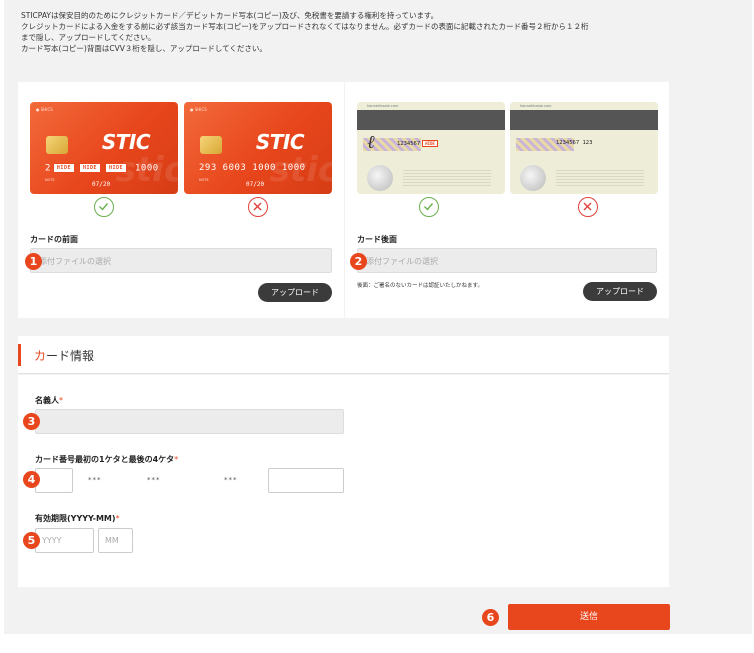 This screenshot has height=653, width=754. What do you see at coordinates (70, 356) in the screenshot?
I see `title-rest: ード情報` at bounding box center [70, 356].